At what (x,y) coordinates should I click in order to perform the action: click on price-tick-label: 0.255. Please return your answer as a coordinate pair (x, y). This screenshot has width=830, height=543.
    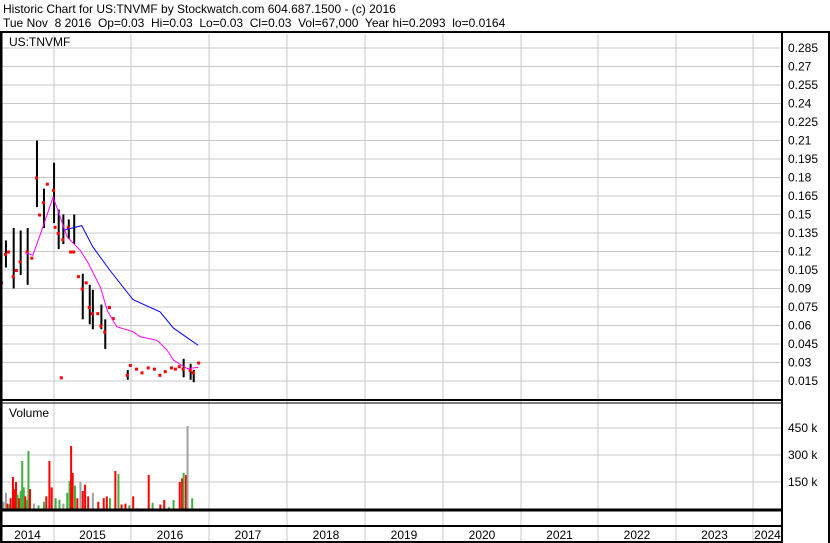
    Looking at the image, I should click on (803, 85).